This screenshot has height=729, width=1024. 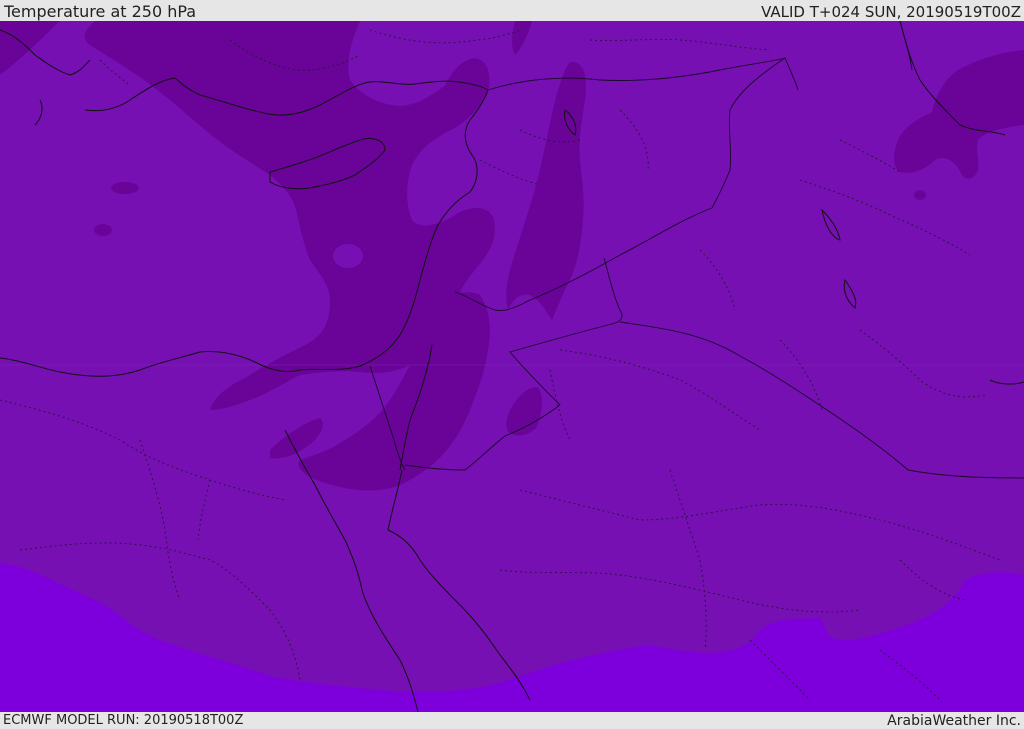 I want to click on model-run: ECMWF MODEL RUN: 20190518T00Z, so click(x=123, y=720).